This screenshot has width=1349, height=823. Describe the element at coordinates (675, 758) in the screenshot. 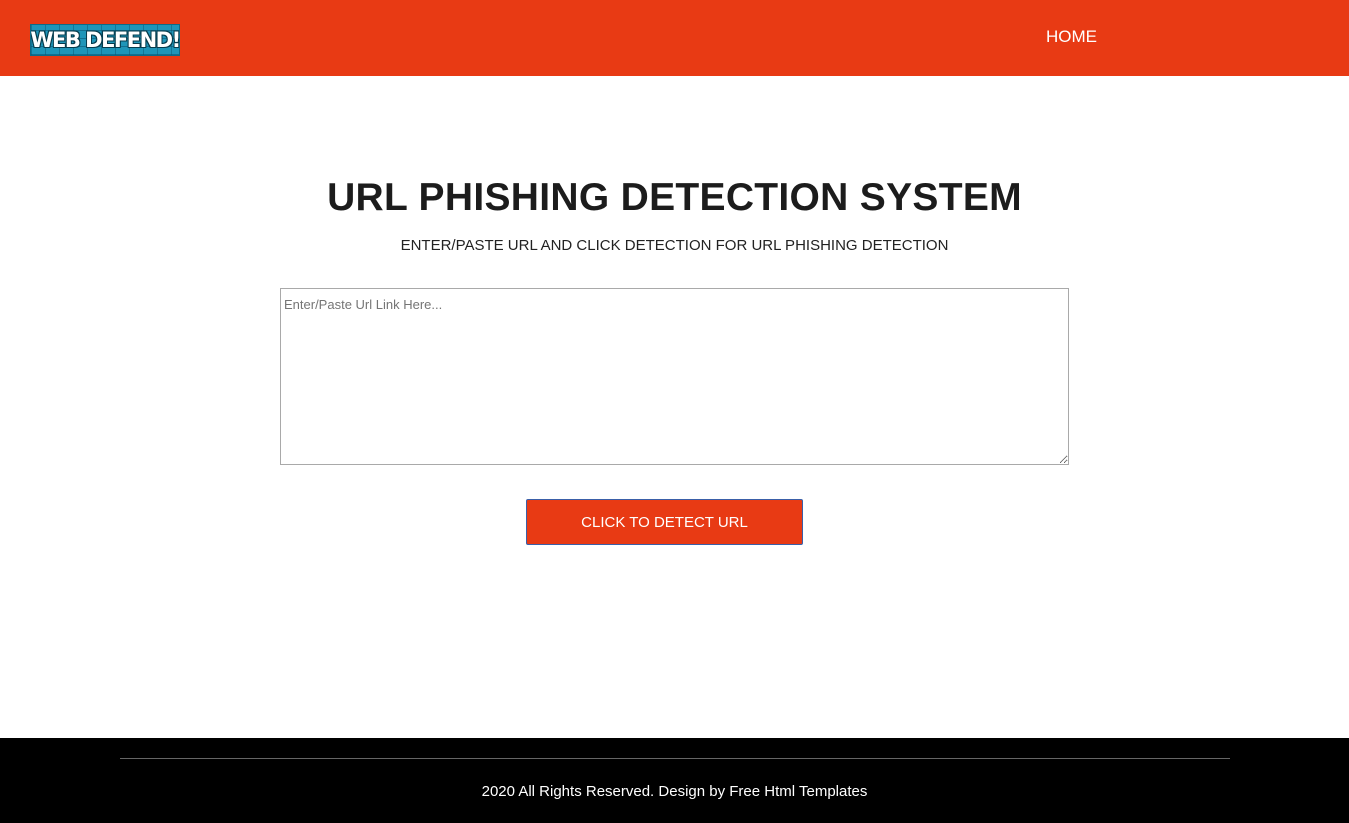

I see `footer-divider` at that location.